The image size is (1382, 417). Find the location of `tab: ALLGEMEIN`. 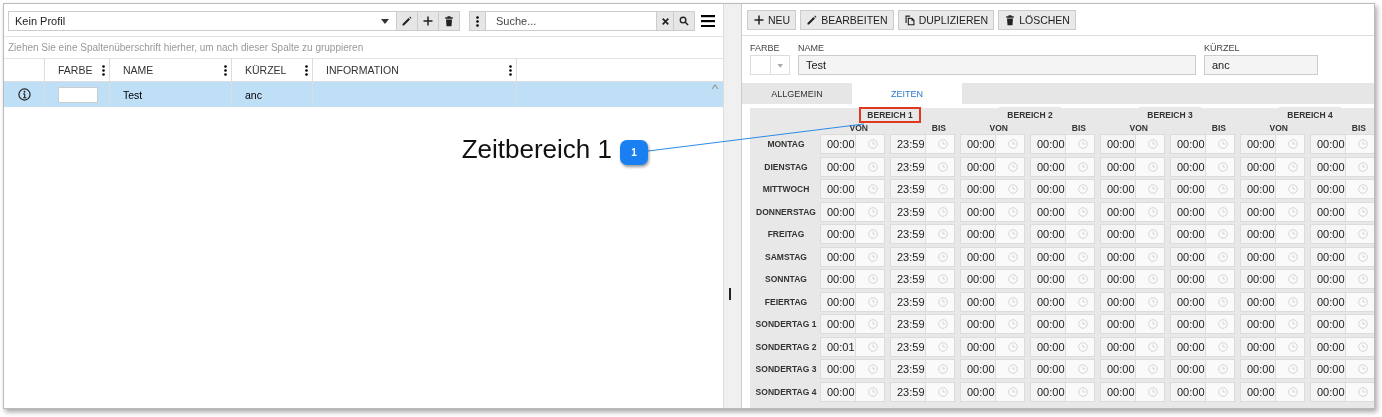

tab: ALLGEMEIN is located at coordinates (797, 93).